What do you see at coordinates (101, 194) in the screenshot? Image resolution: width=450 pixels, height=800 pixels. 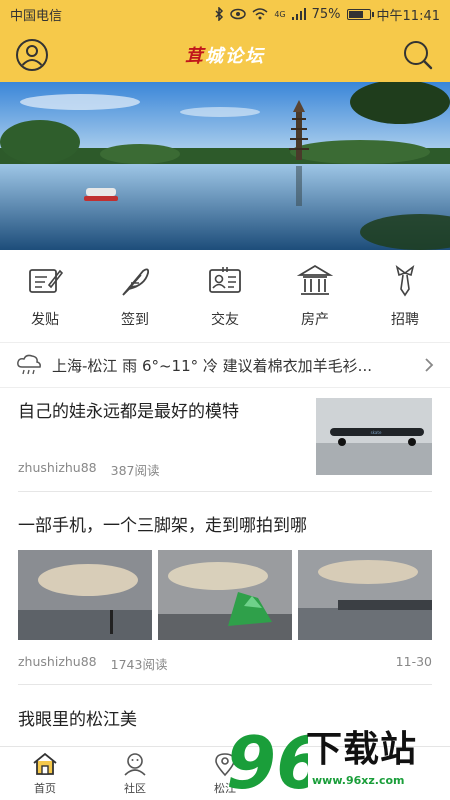 I see `paddle-boat` at bounding box center [101, 194].